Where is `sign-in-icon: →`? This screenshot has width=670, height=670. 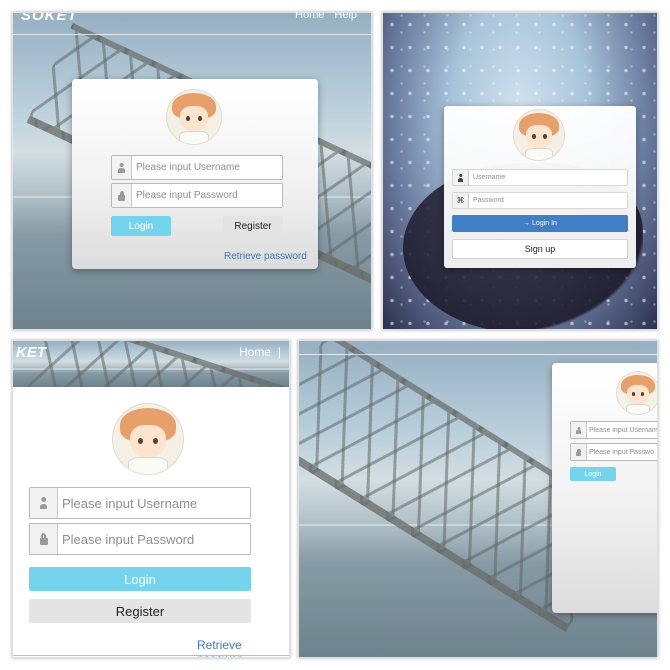 sign-in-icon: → is located at coordinates (527, 223).